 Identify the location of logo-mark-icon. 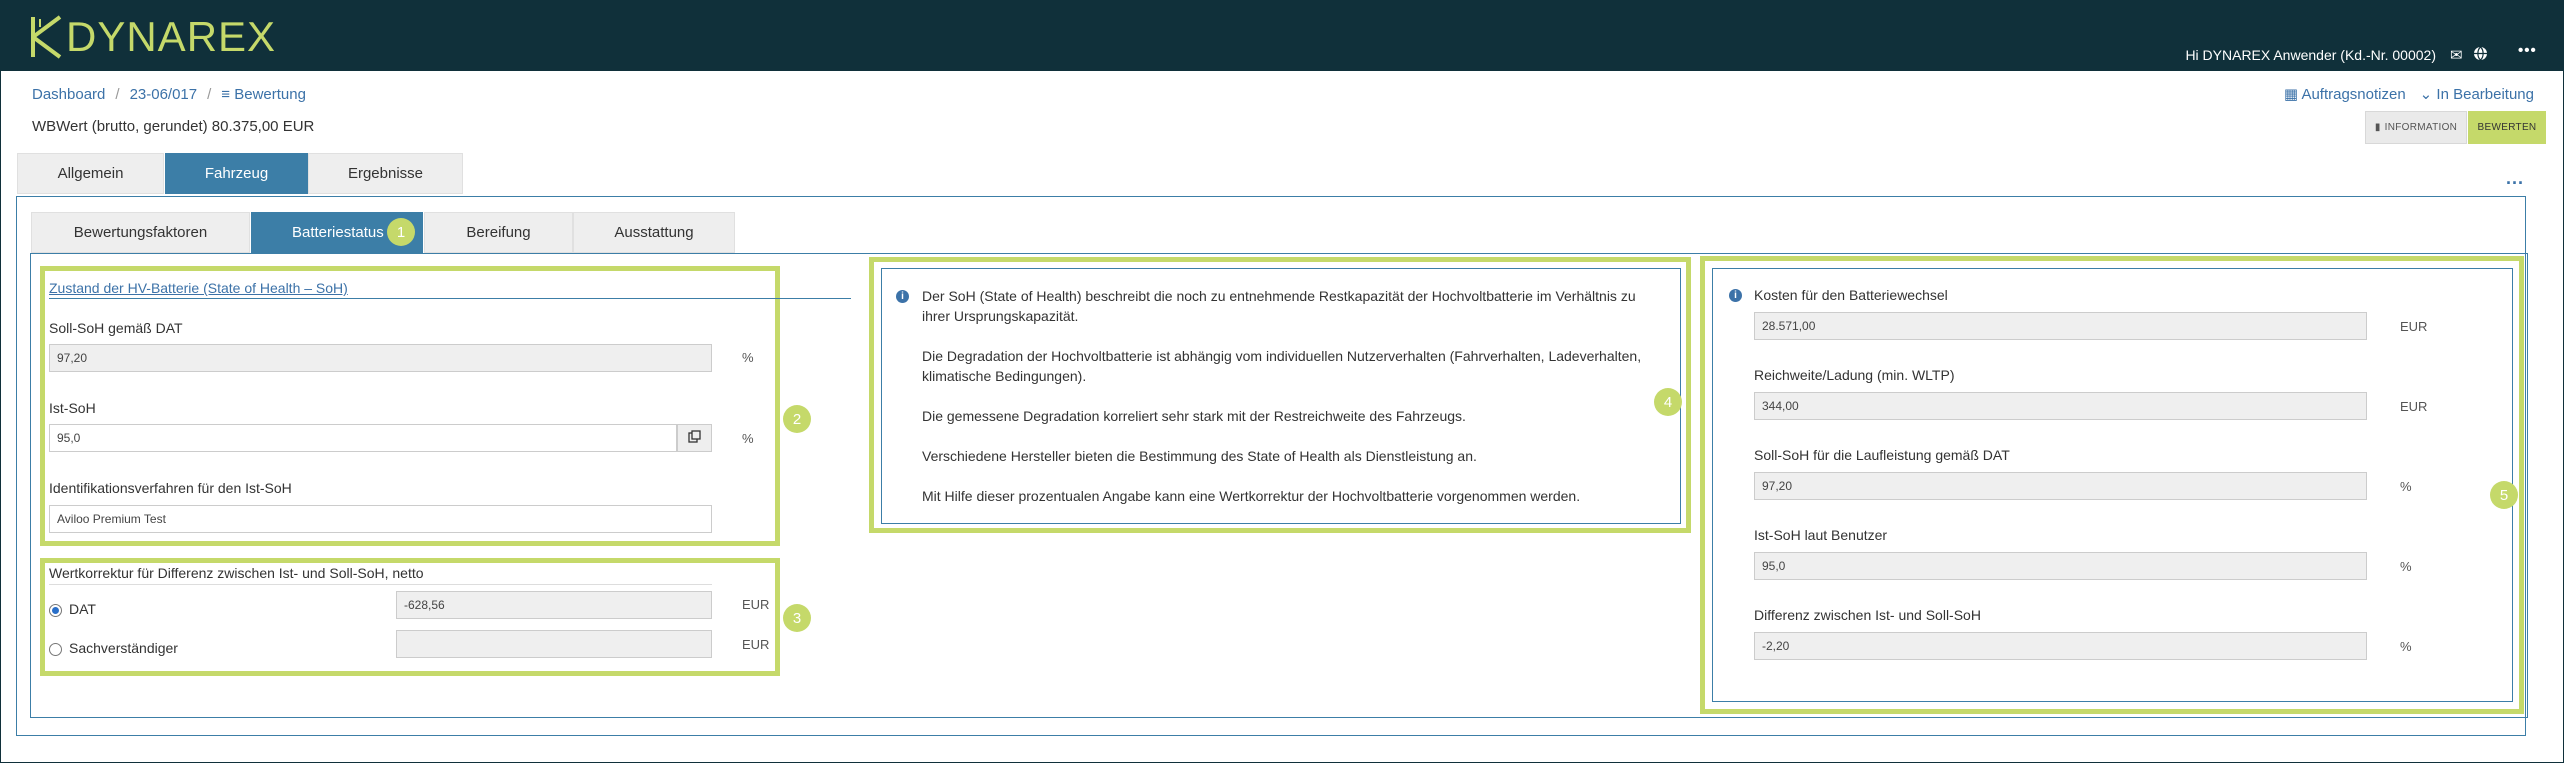
(47, 37).